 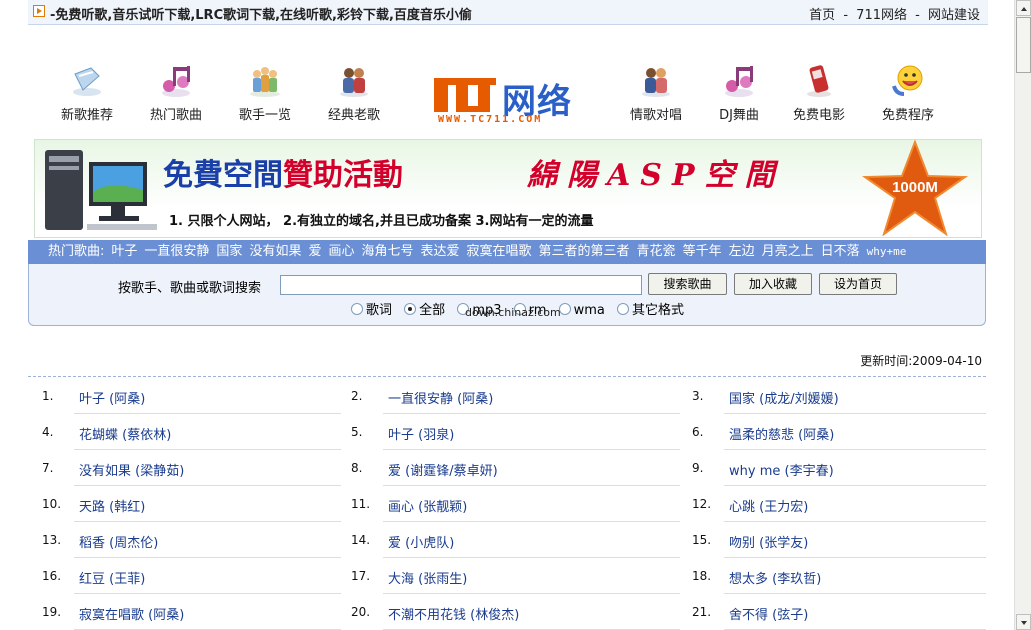 What do you see at coordinates (507, 376) in the screenshot?
I see `divider` at bounding box center [507, 376].